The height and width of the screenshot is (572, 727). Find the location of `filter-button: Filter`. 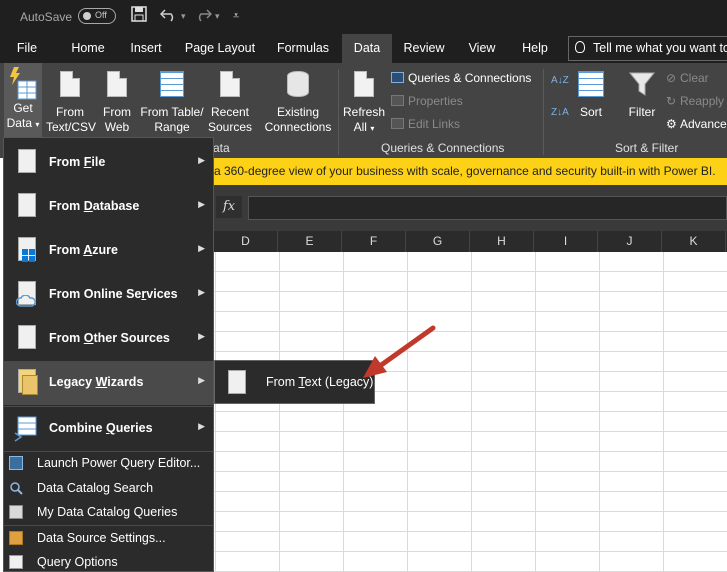

filter-button: Filter is located at coordinates (642, 91).